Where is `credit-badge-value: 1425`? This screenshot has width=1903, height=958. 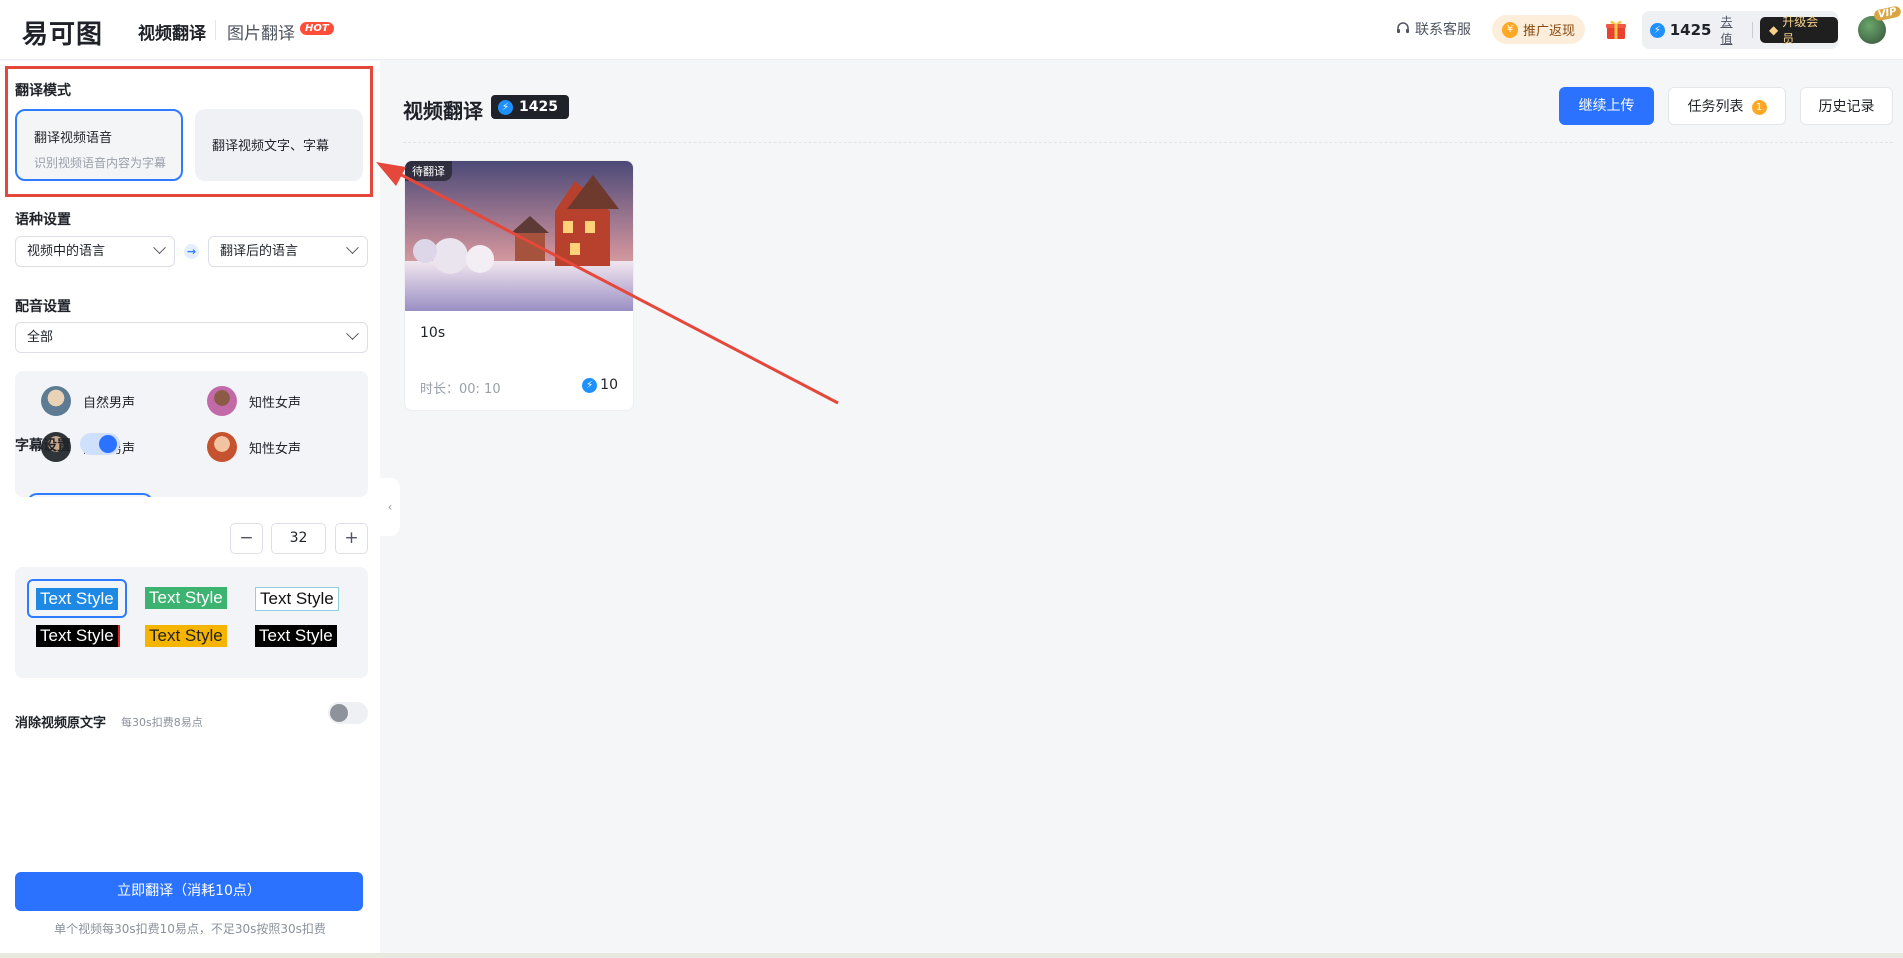 credit-badge-value: 1425 is located at coordinates (538, 107).